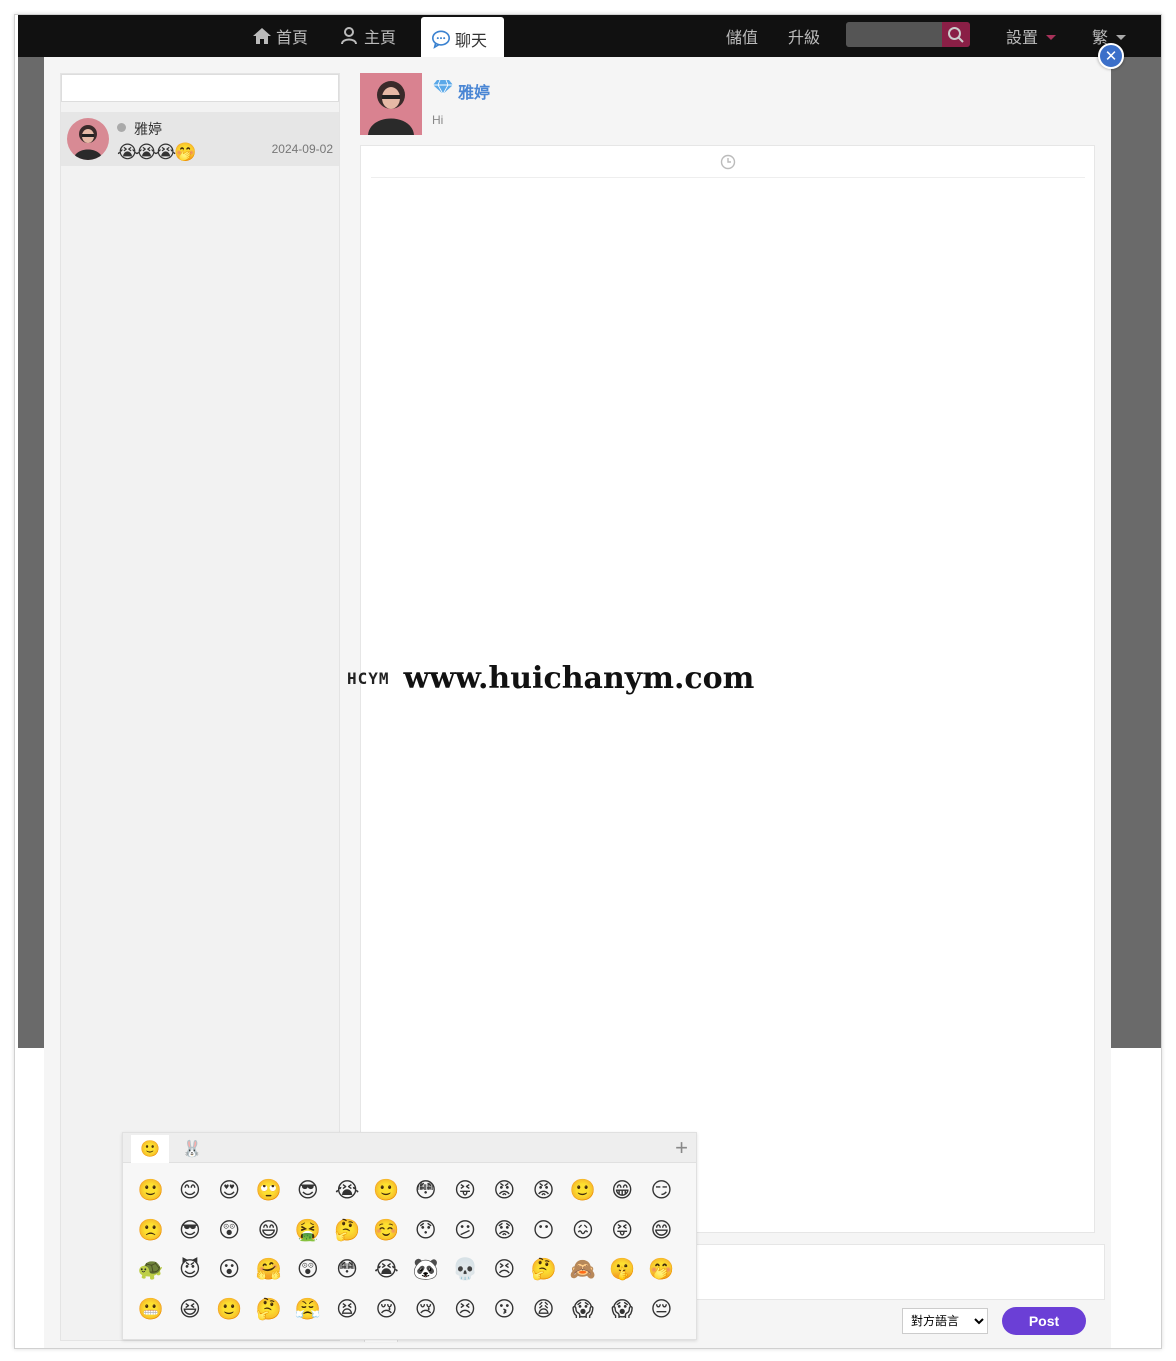 Image resolution: width=1176 pixels, height=1361 pixels. What do you see at coordinates (543, 1231) in the screenshot?
I see `emoji-cell: 😶` at bounding box center [543, 1231].